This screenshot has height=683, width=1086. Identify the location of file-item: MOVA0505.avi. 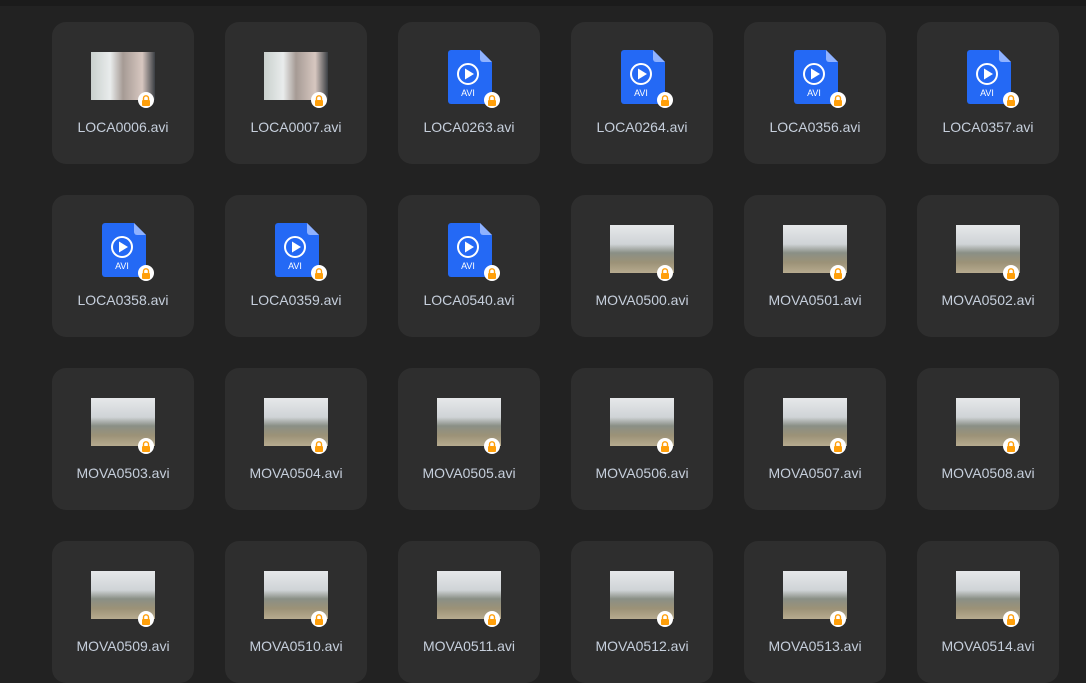
(469, 439).